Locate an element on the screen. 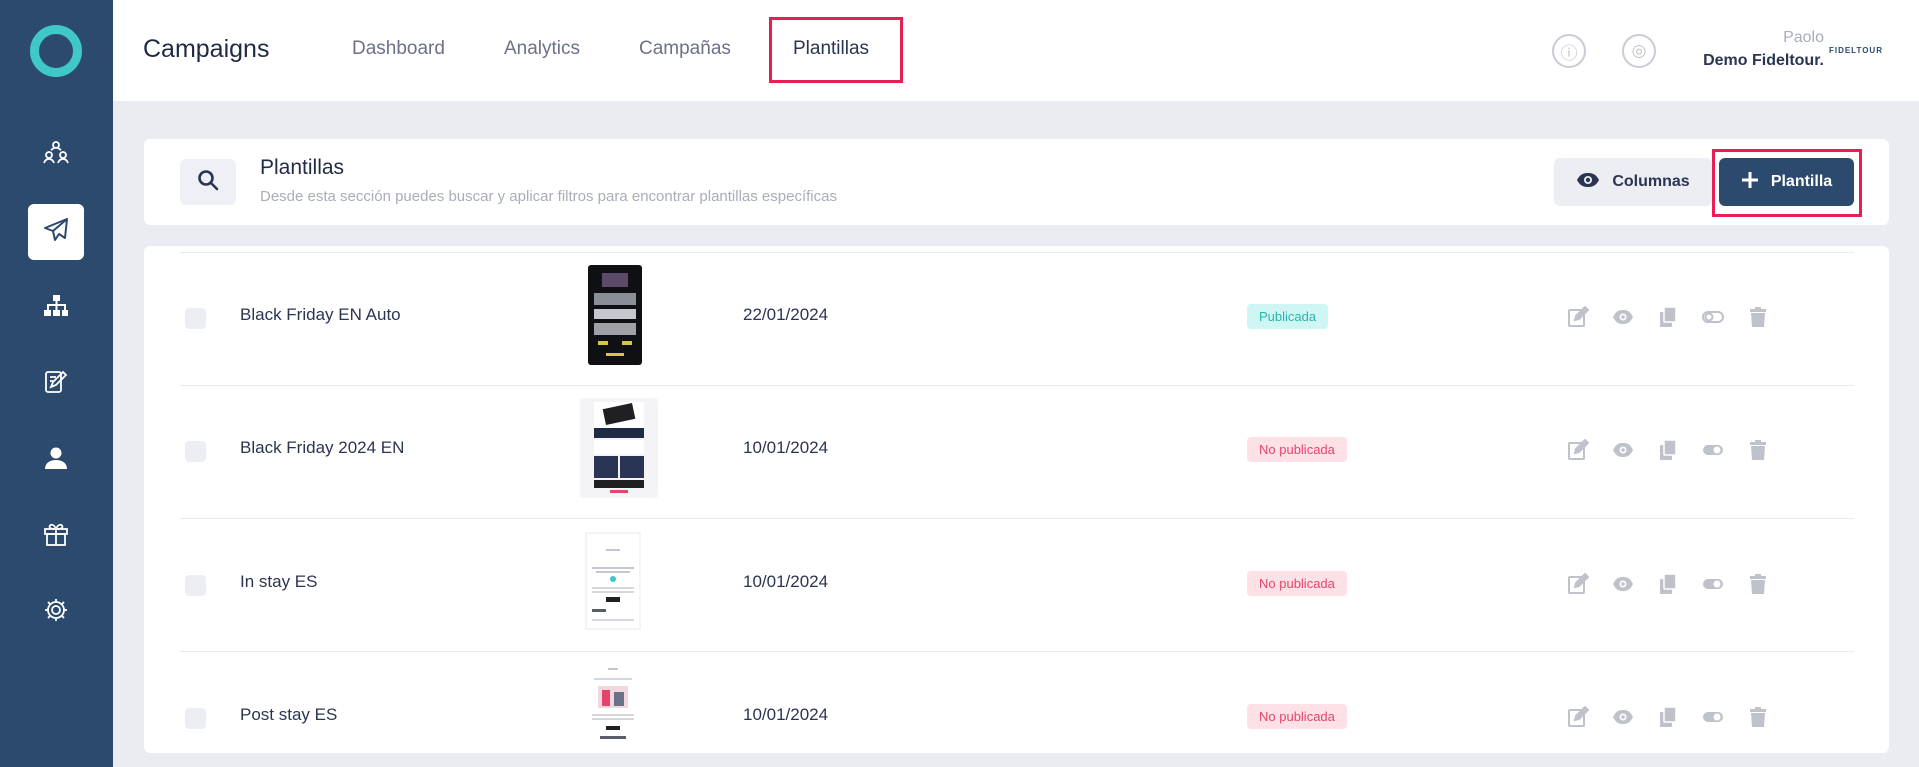 This screenshot has width=1919, height=767. gear-icon is located at coordinates (56, 612).